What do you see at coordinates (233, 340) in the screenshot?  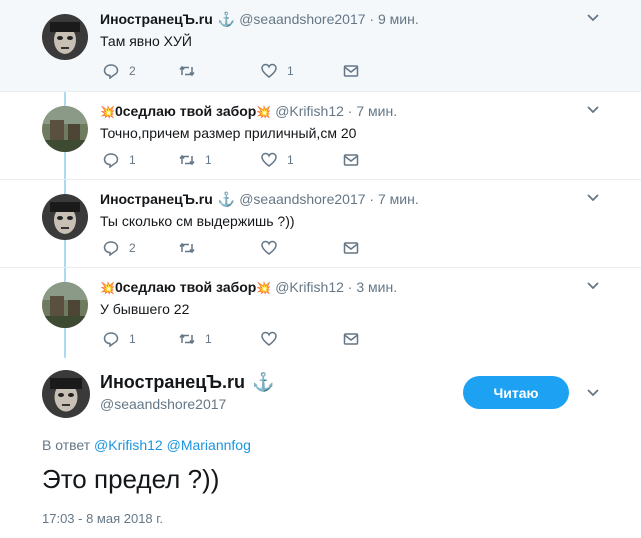 I see `tweet-actions: 1 1` at bounding box center [233, 340].